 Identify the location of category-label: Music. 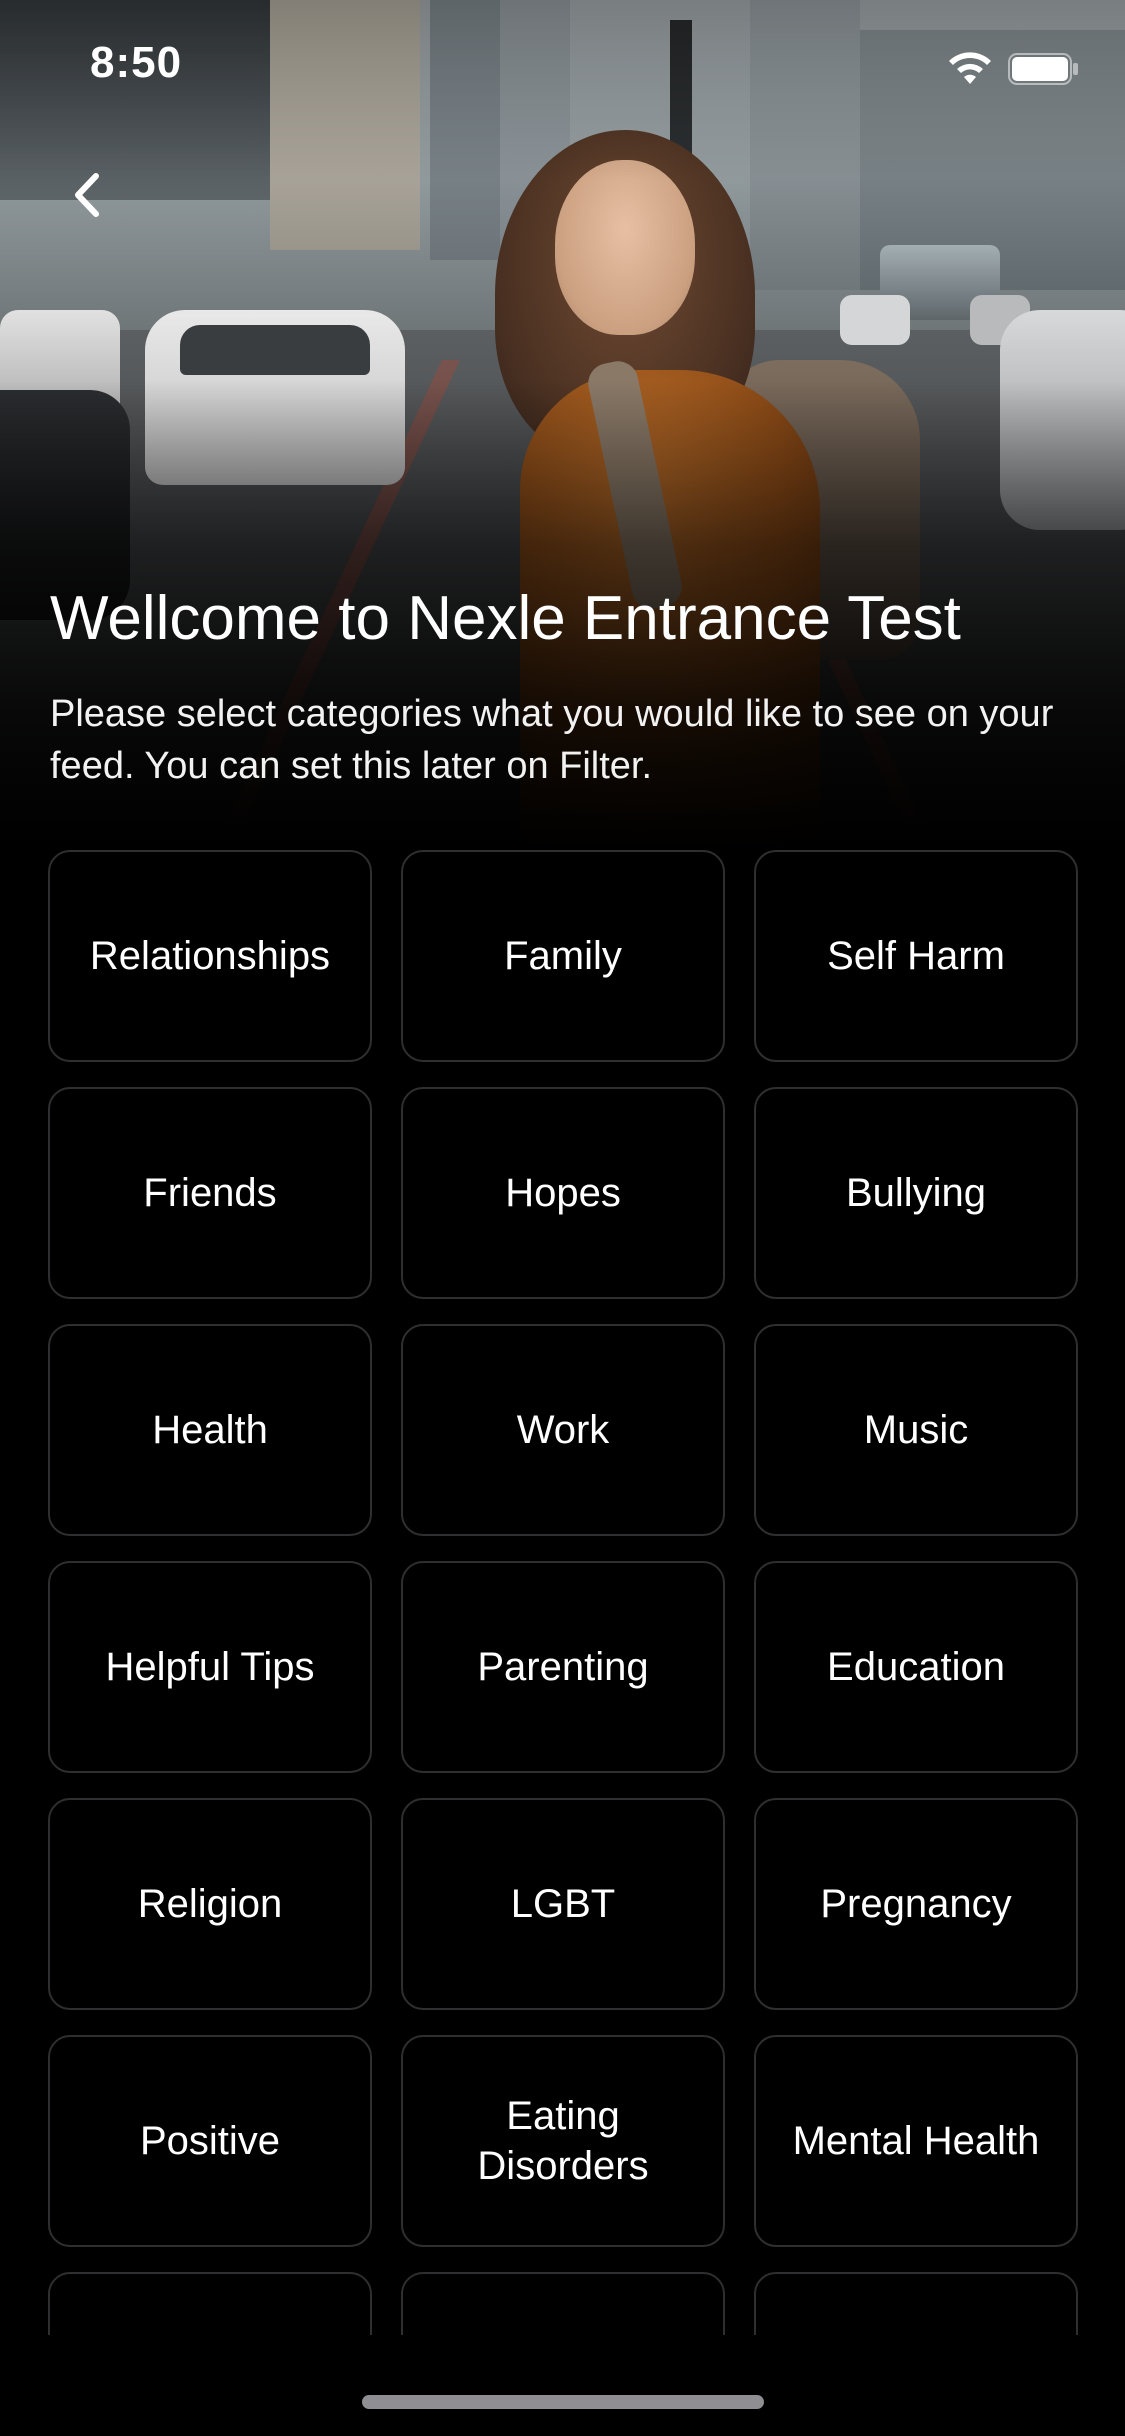
(916, 1430).